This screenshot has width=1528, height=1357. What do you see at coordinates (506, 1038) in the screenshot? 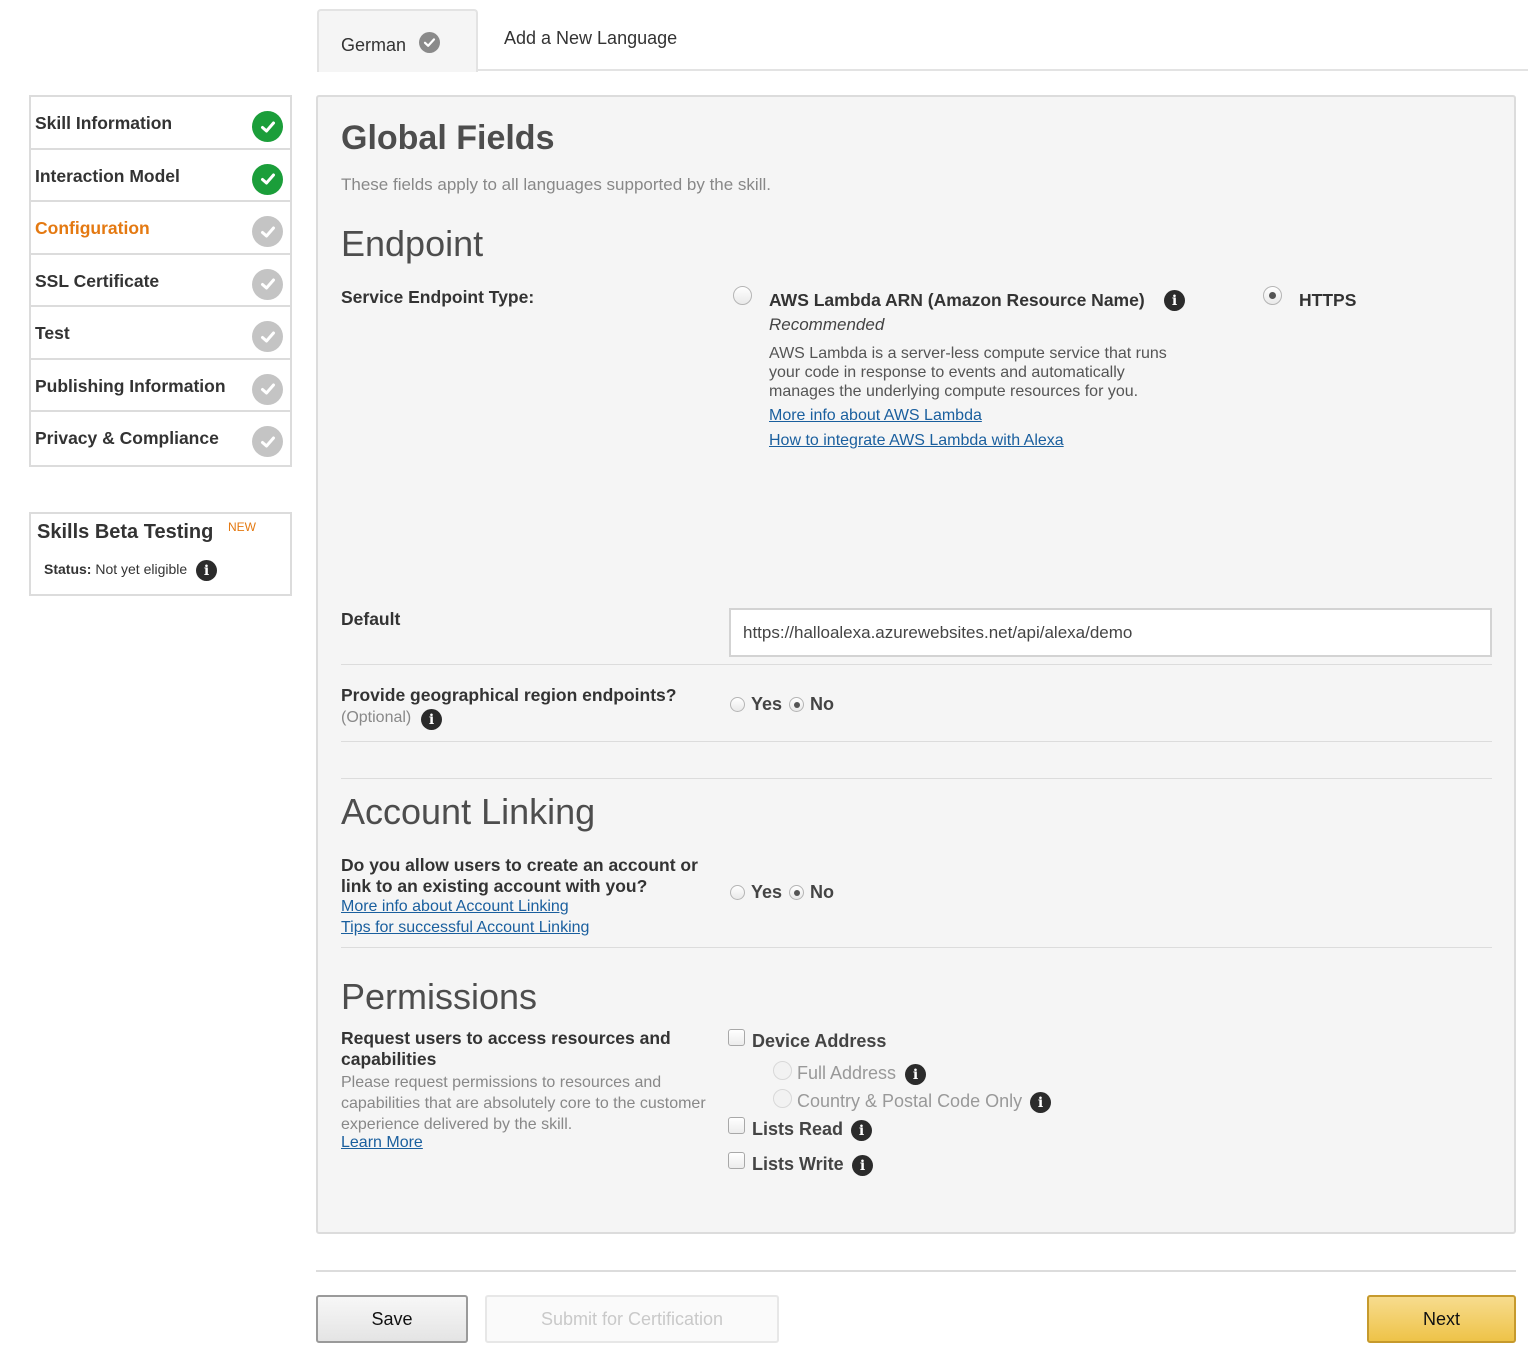
I see `permissions-label: Request users to access resources and` at bounding box center [506, 1038].